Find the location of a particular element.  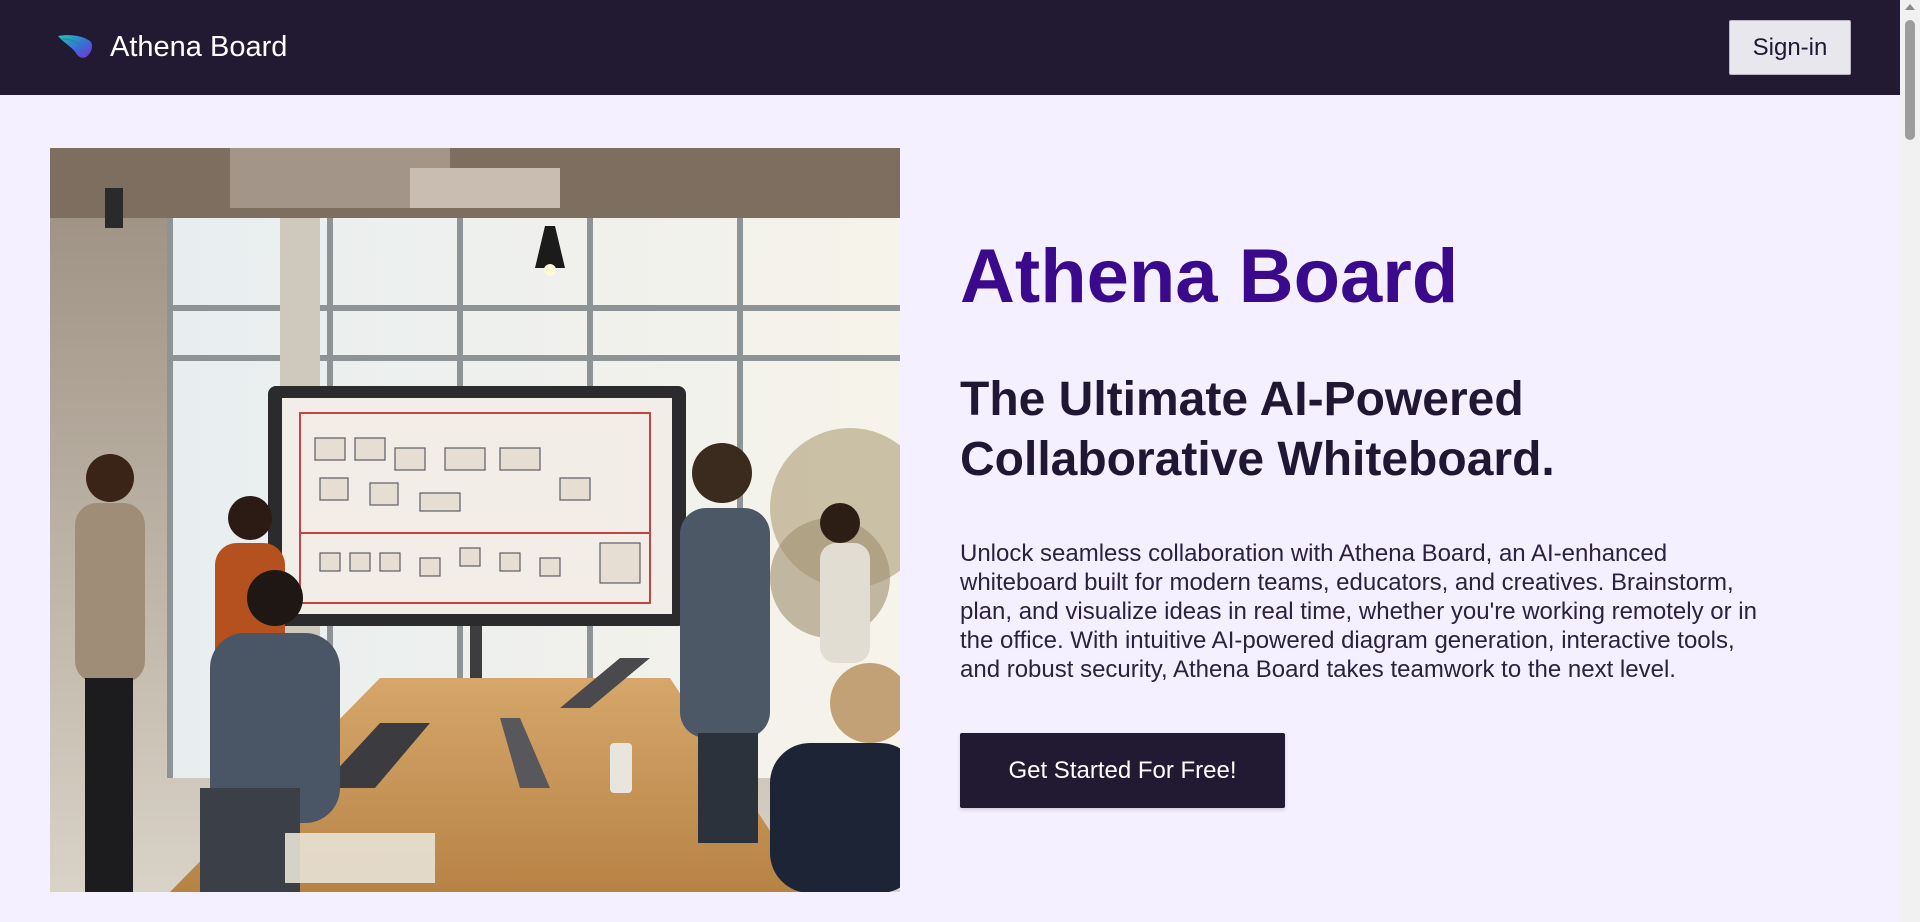

get-started-button: Get Started For Free! is located at coordinates (1122, 770).